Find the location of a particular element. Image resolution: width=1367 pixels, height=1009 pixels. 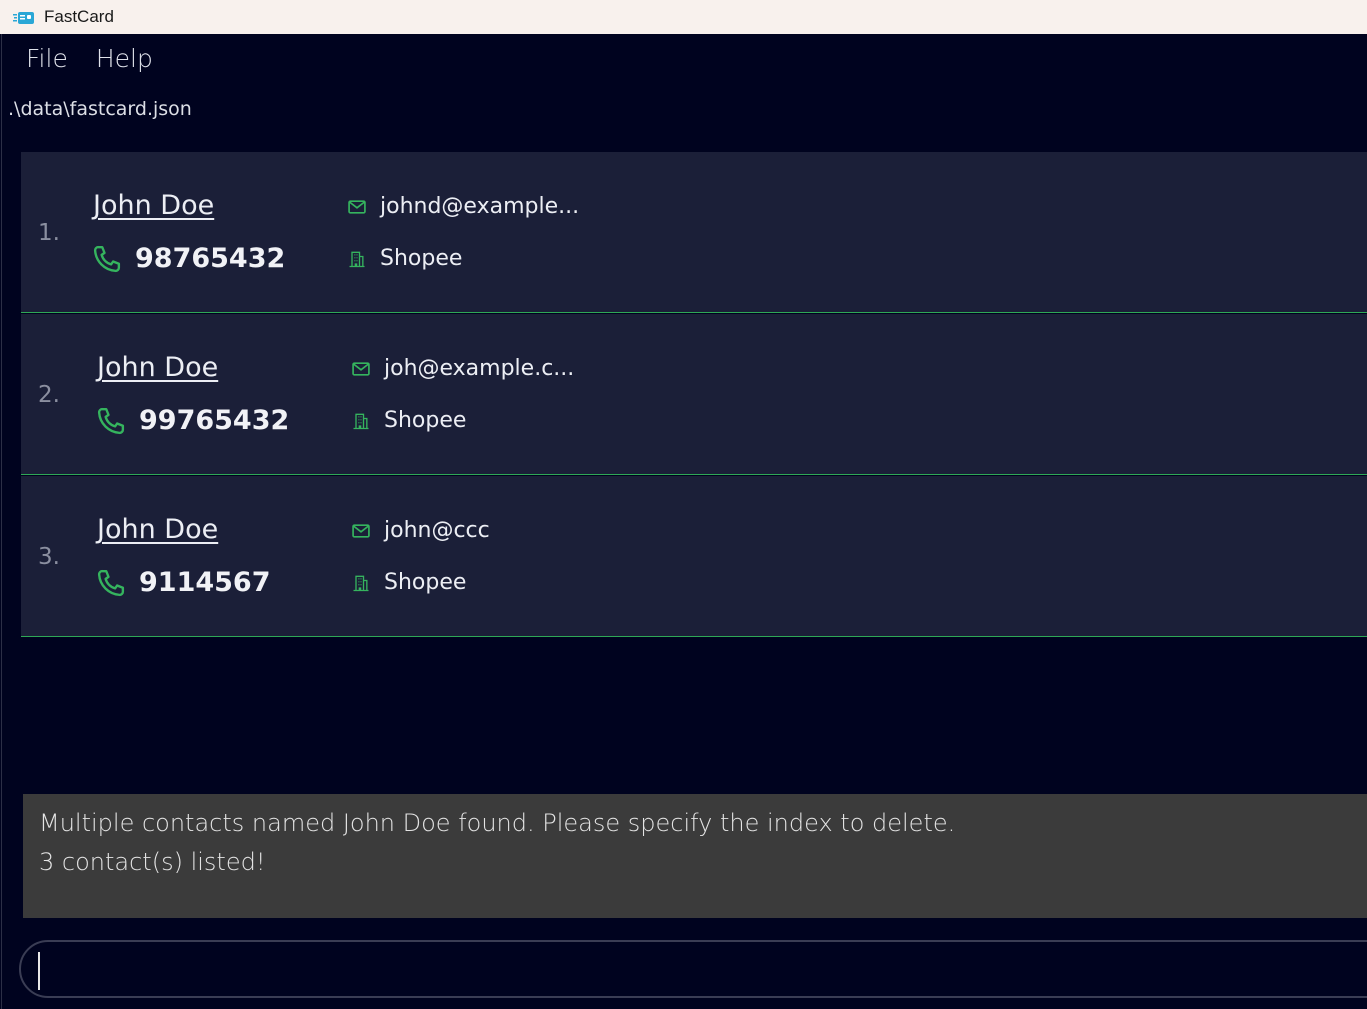

email-row: john@ccc is located at coordinates (420, 530).